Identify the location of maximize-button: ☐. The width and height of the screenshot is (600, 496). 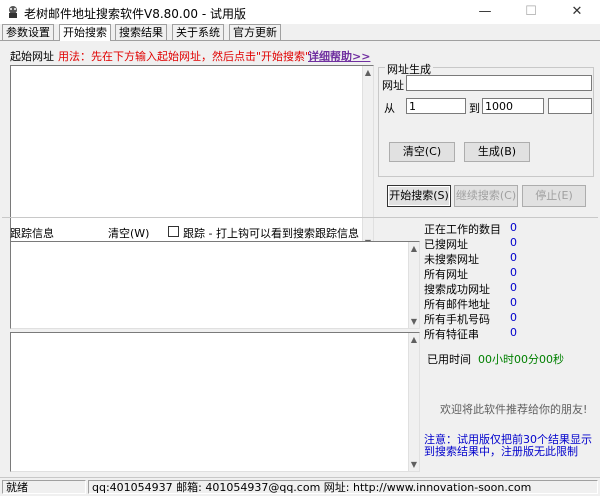
(531, 12).